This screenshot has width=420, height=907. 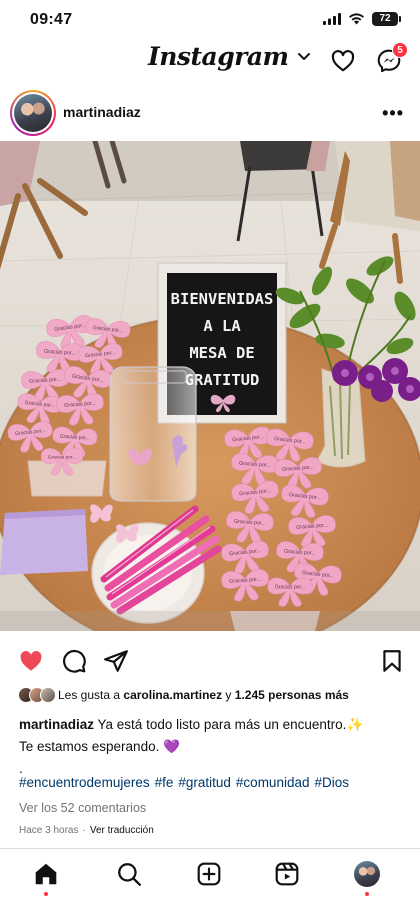 I want to click on nav-reels, so click(x=287, y=874).